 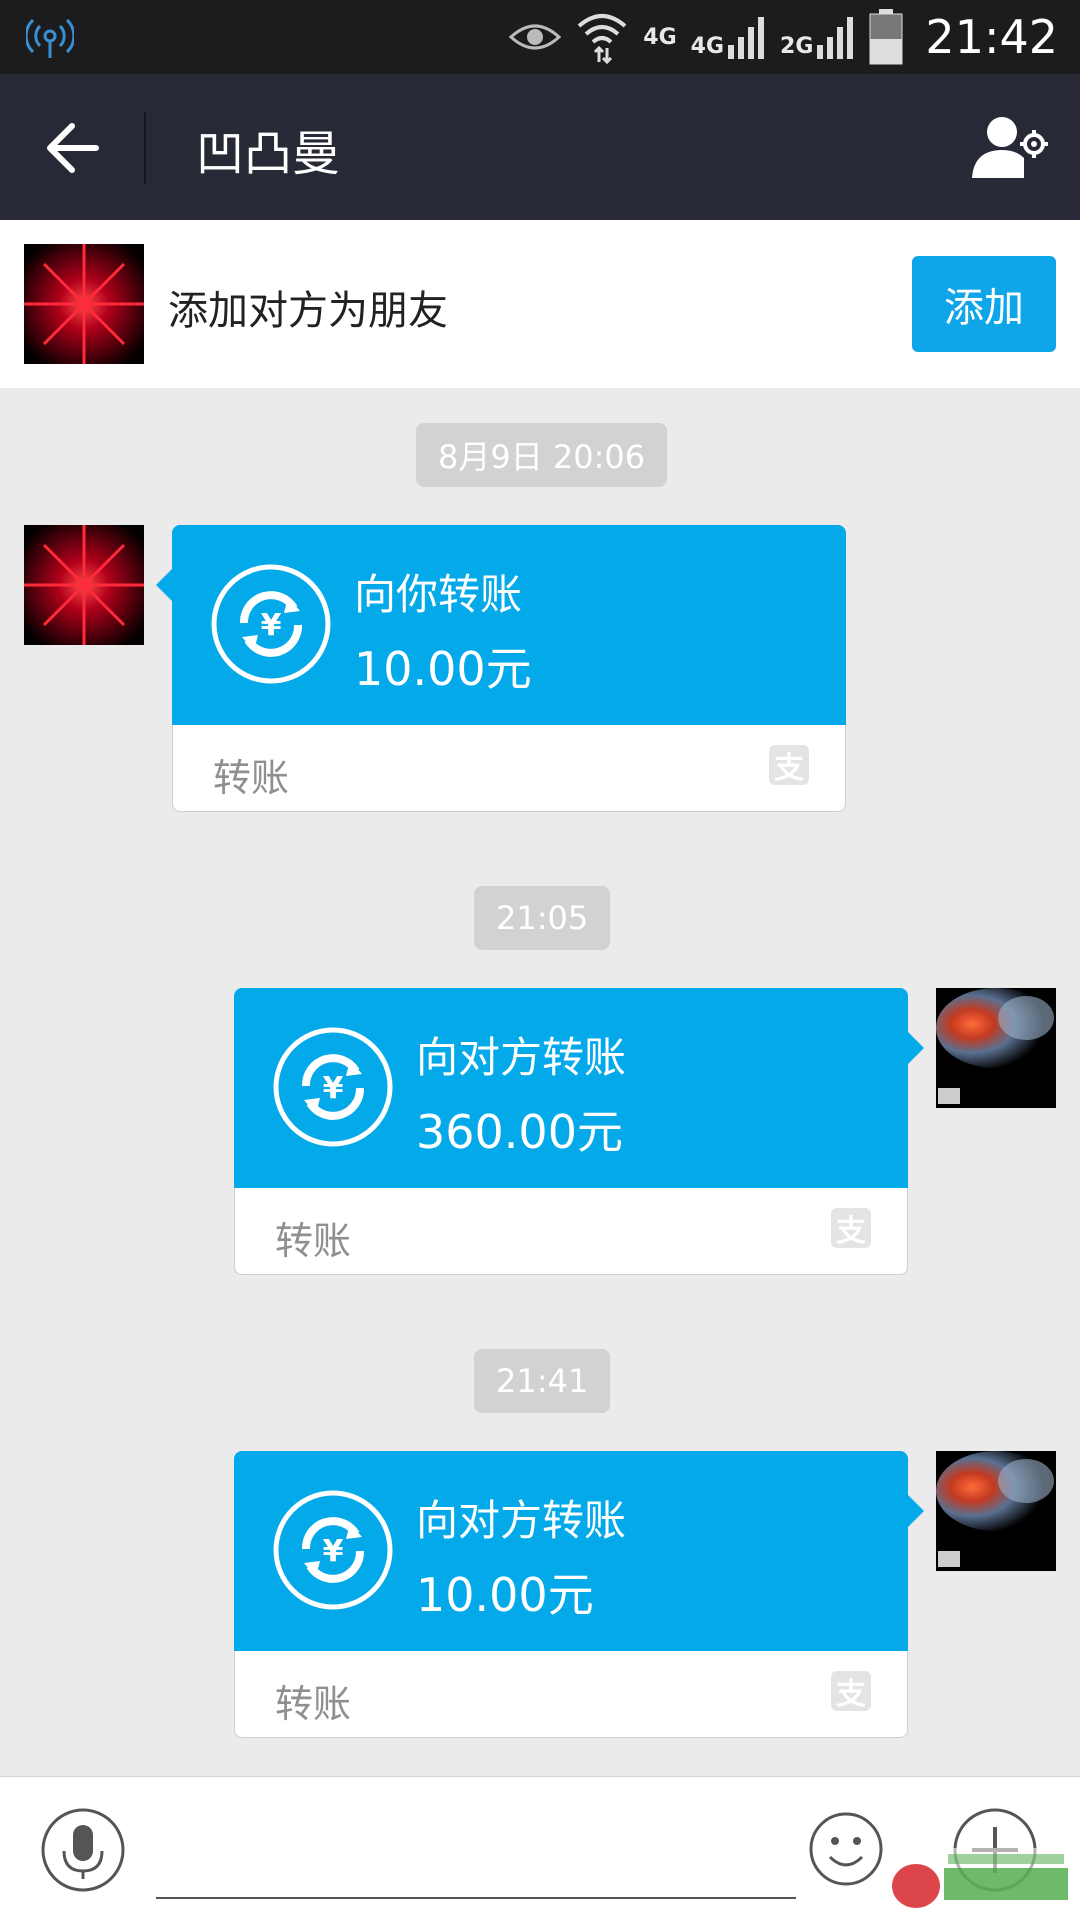 What do you see at coordinates (1011, 147) in the screenshot?
I see `contact-settings-icon` at bounding box center [1011, 147].